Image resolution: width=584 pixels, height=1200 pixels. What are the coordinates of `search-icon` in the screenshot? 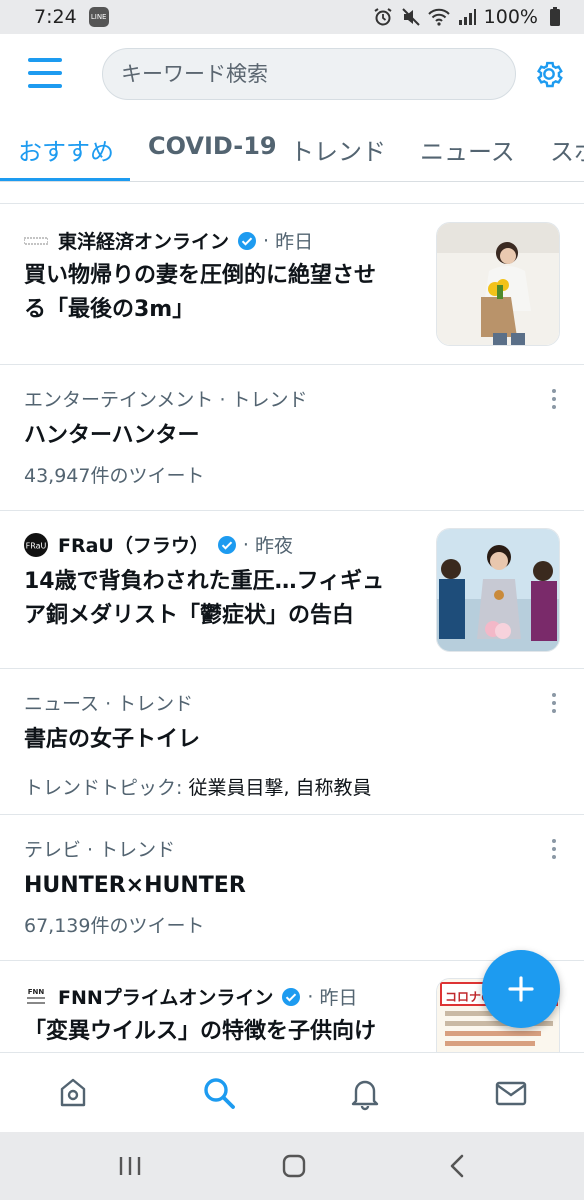 It's located at (219, 1093).